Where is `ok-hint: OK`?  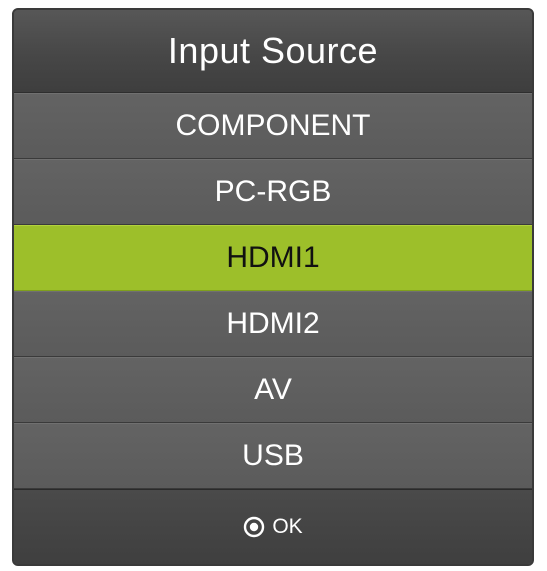 ok-hint: OK is located at coordinates (273, 526).